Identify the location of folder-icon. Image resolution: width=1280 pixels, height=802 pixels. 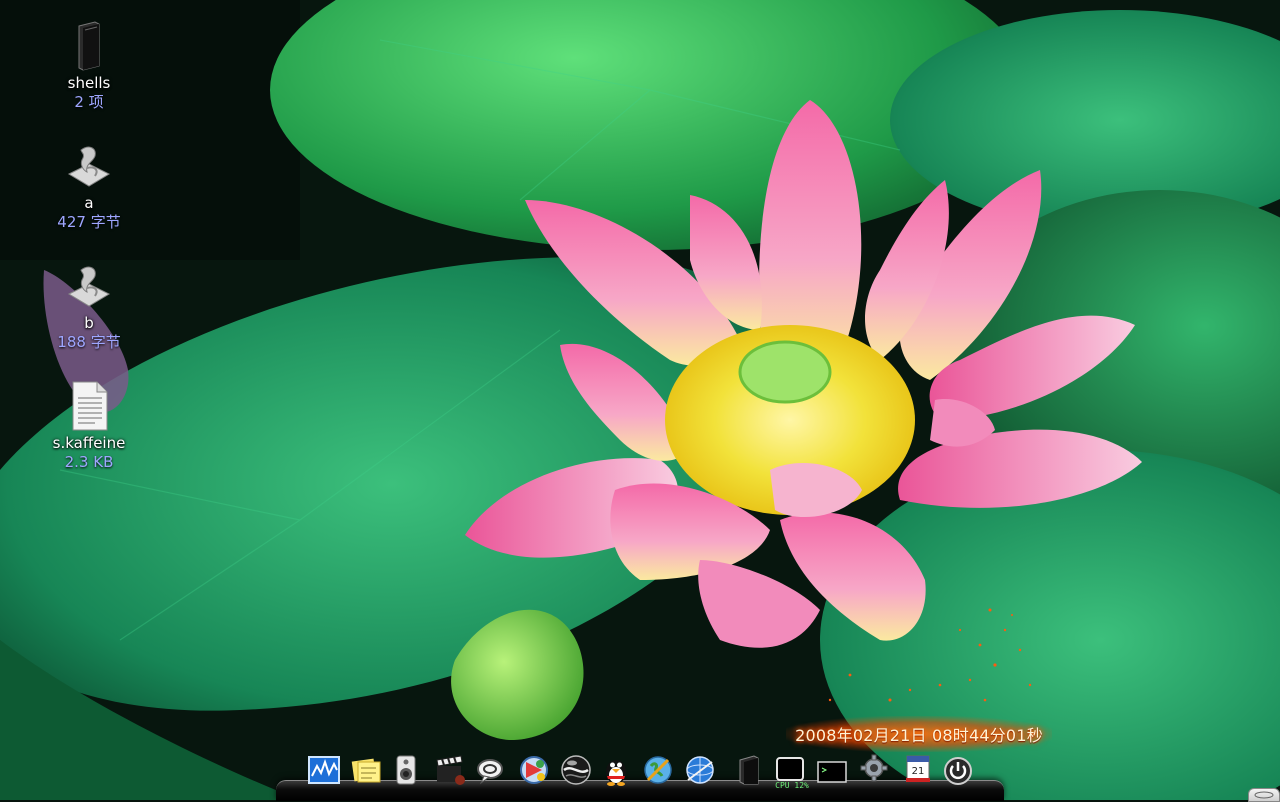
(89, 46).